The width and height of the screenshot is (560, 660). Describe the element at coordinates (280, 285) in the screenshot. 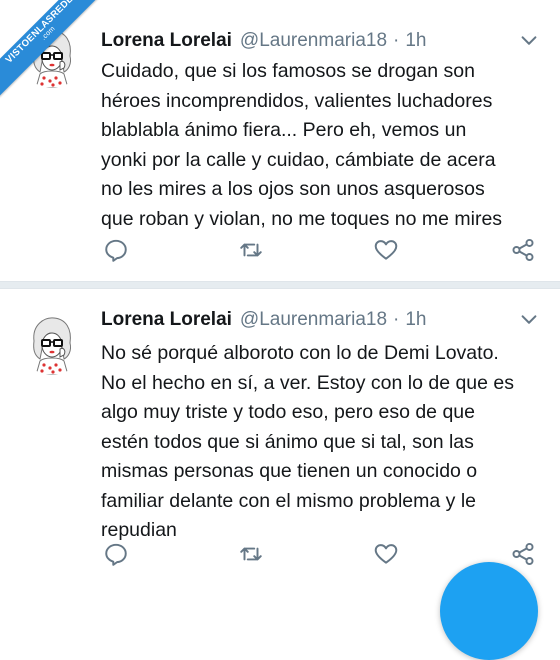

I see `tweet-divider` at that location.